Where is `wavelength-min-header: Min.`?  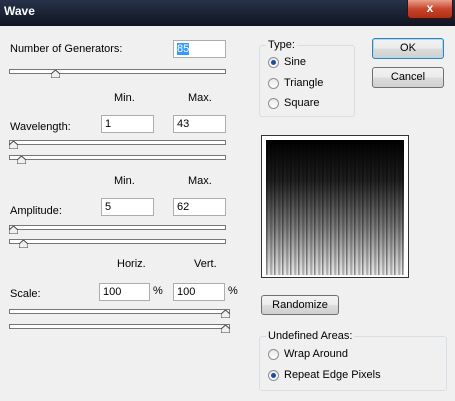
wavelength-min-header: Min. is located at coordinates (124, 98).